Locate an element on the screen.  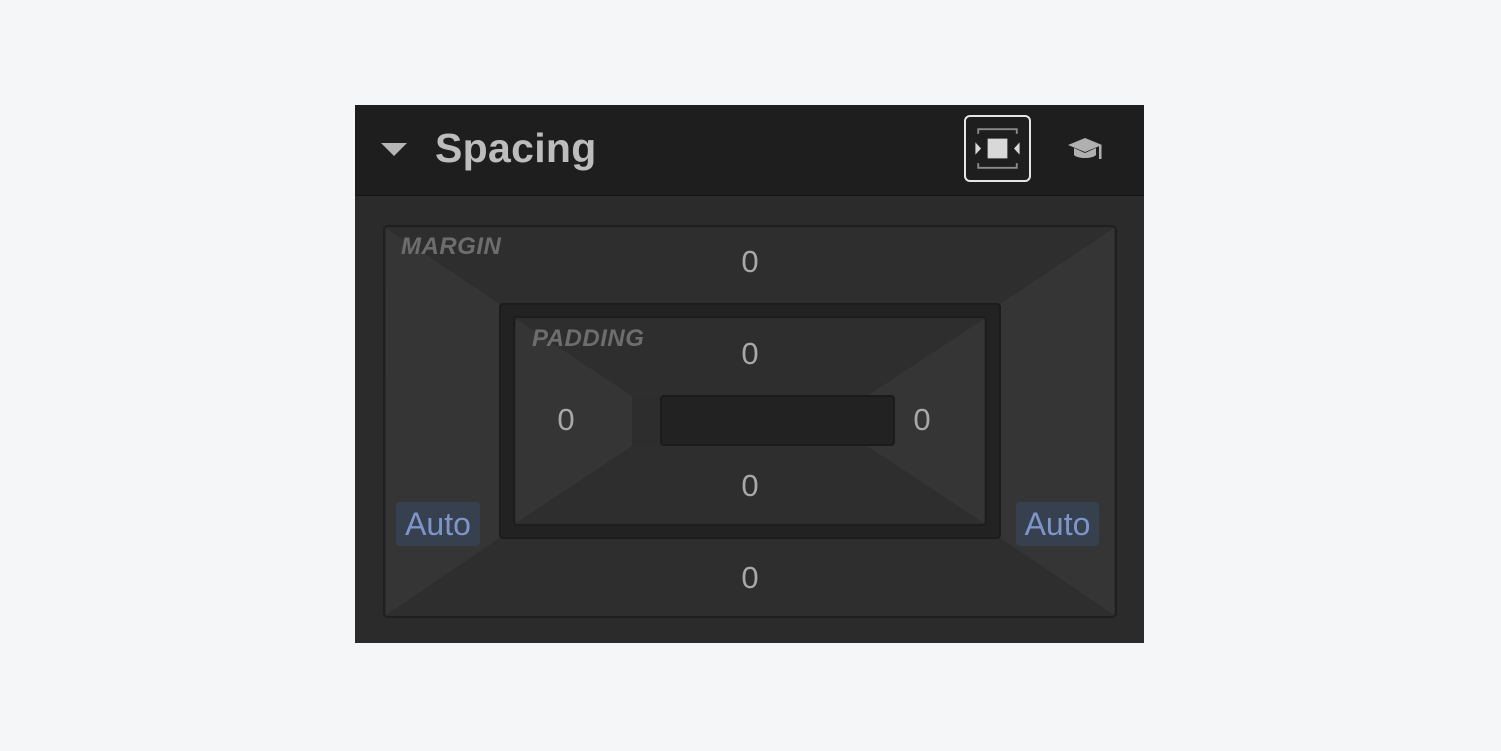
panel-title: Spacing is located at coordinates (516, 148).